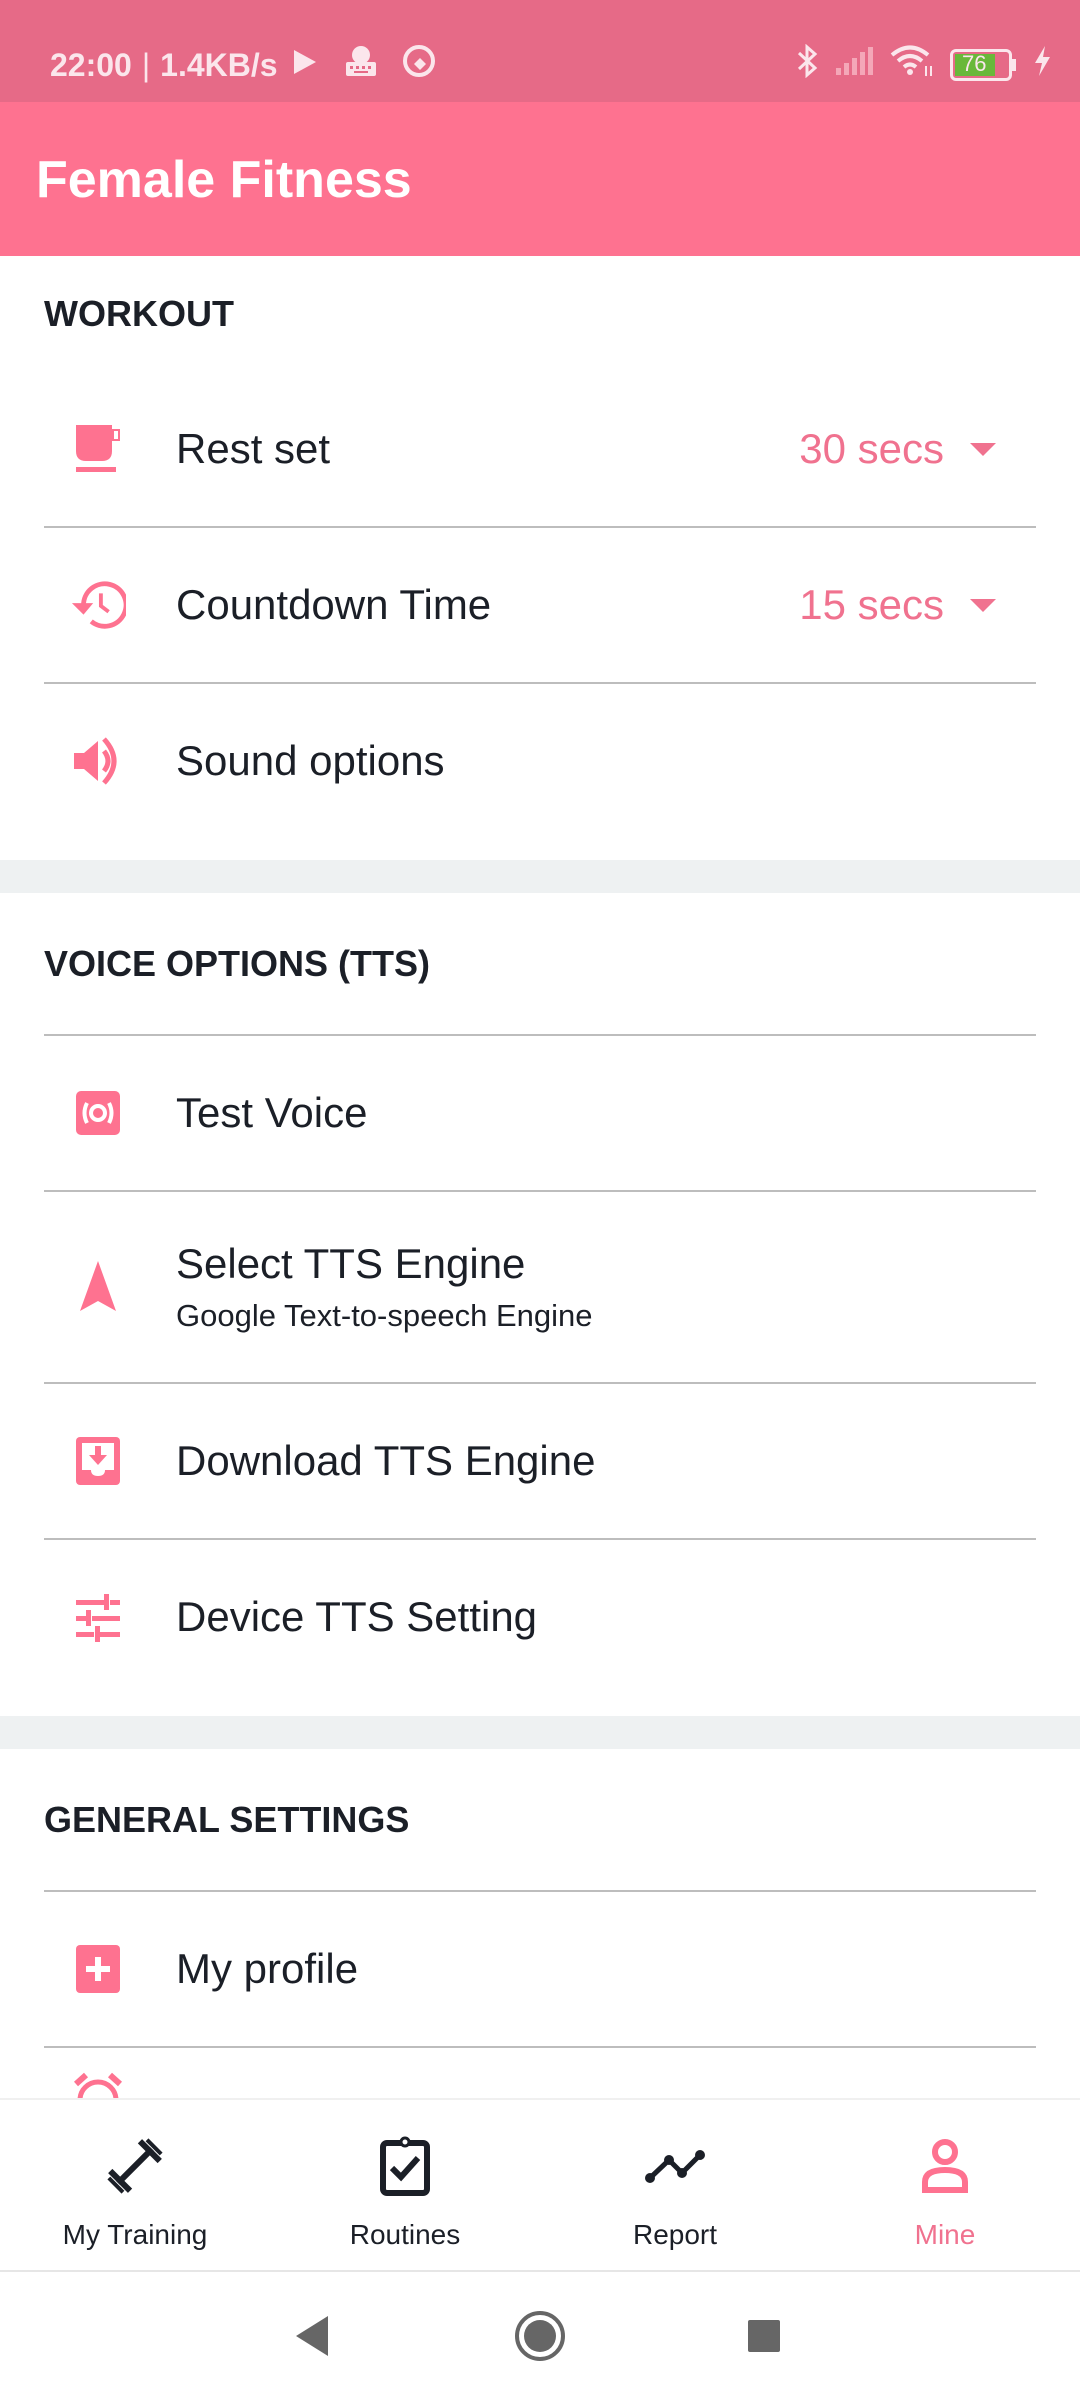 This screenshot has width=1080, height=2402. Describe the element at coordinates (135, 2234) in the screenshot. I see `nav-my-training-label: My Training` at that location.